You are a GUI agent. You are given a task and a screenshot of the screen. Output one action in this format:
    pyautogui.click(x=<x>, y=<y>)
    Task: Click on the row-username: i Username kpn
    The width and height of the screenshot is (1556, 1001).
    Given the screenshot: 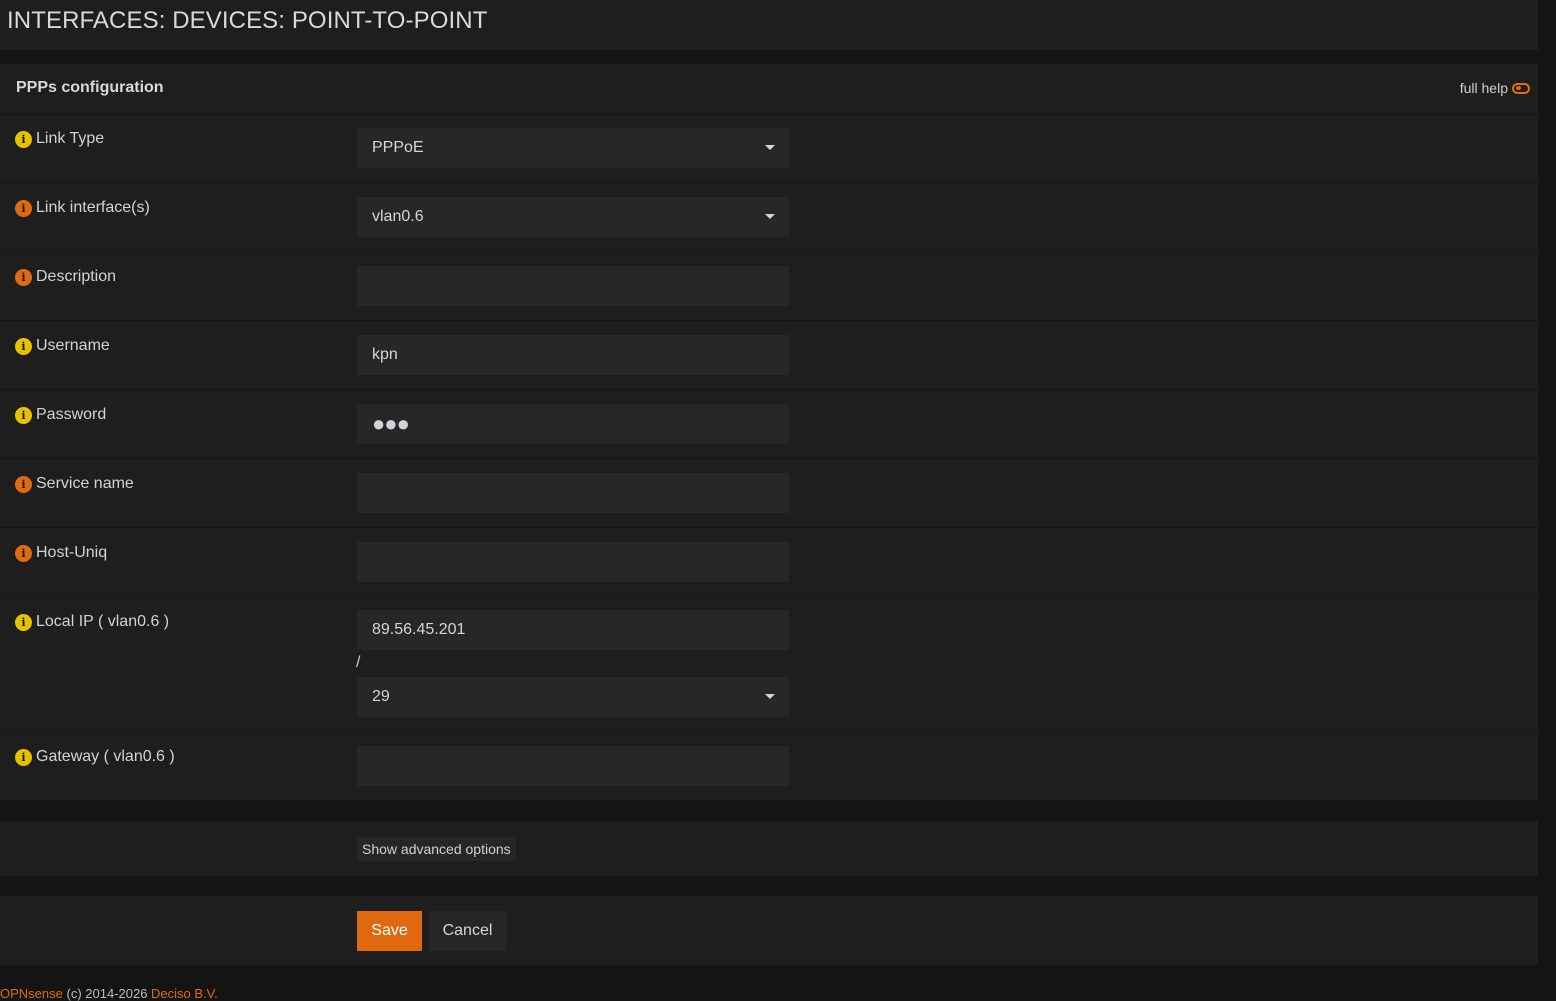 What is the action you would take?
    pyautogui.click(x=769, y=355)
    